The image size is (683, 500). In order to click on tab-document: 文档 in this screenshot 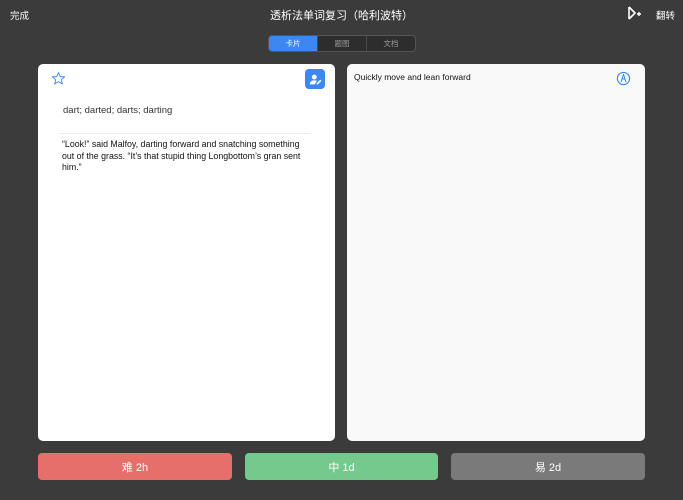, I will do `click(391, 43)`.